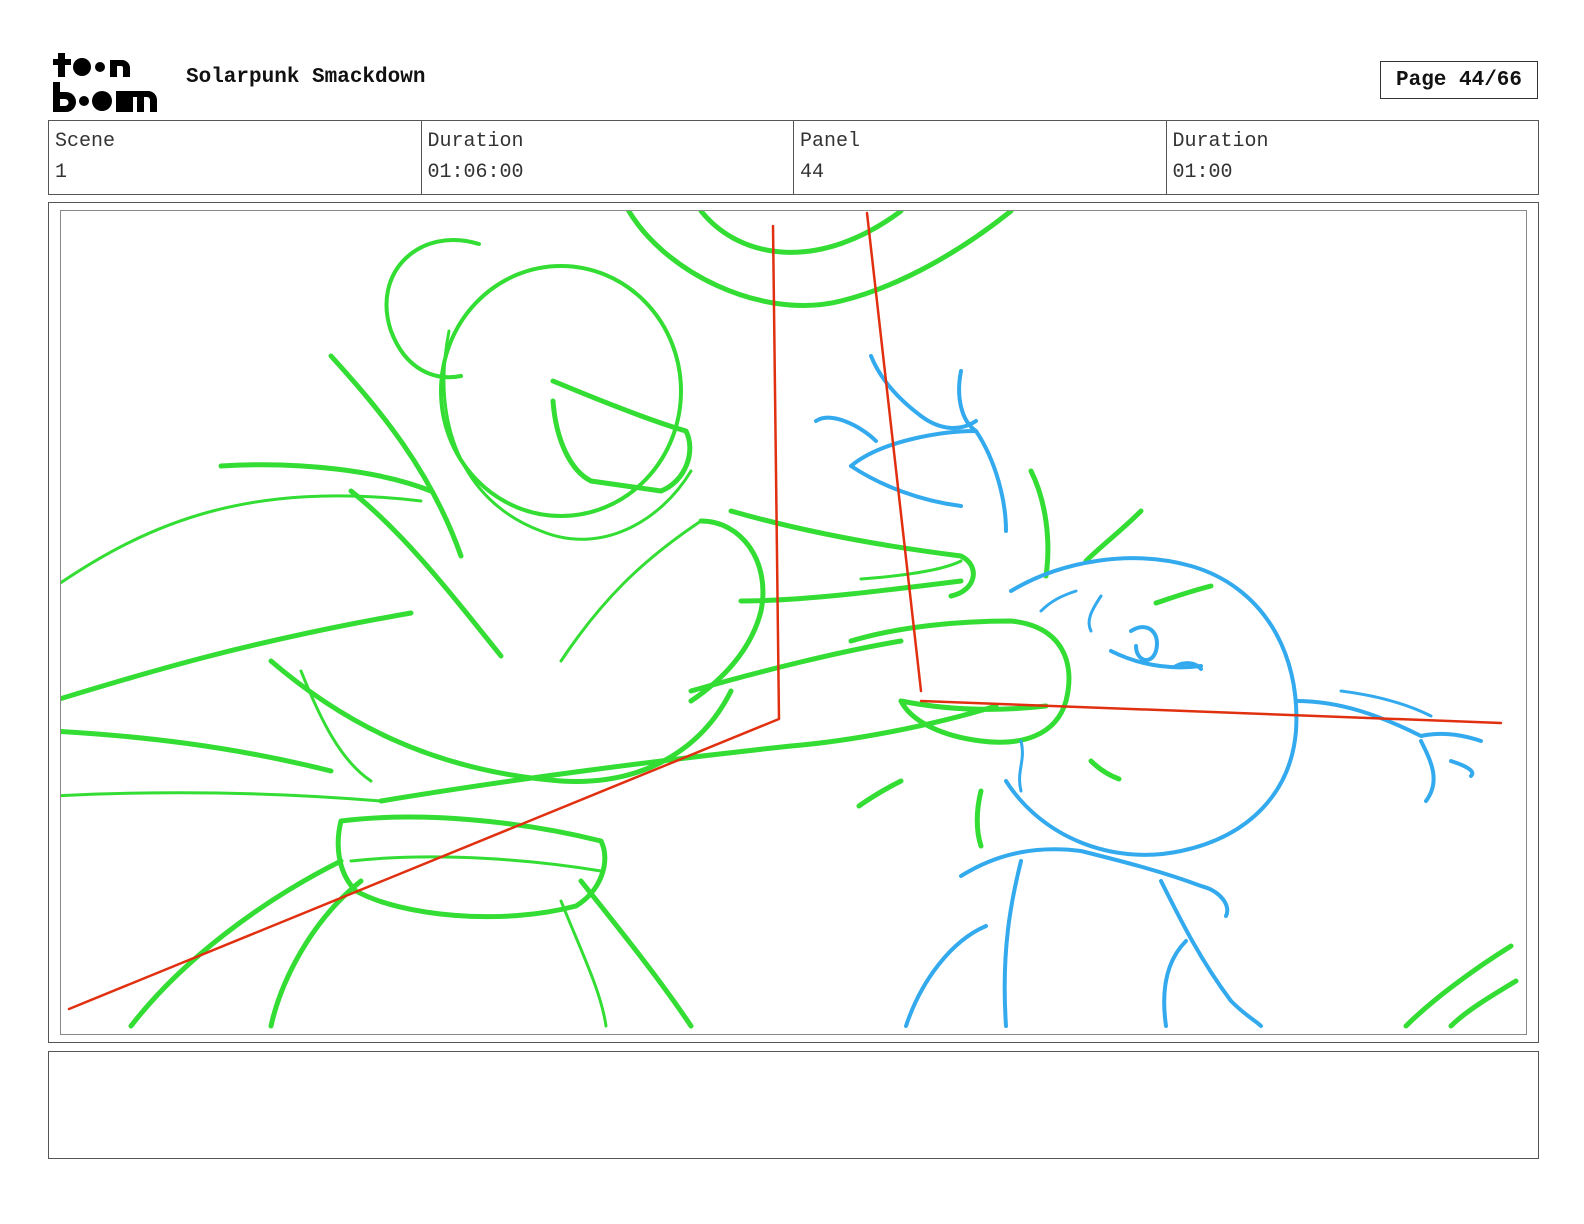 This screenshot has height=1224, width=1584. I want to click on scene-value: 1, so click(61, 172).